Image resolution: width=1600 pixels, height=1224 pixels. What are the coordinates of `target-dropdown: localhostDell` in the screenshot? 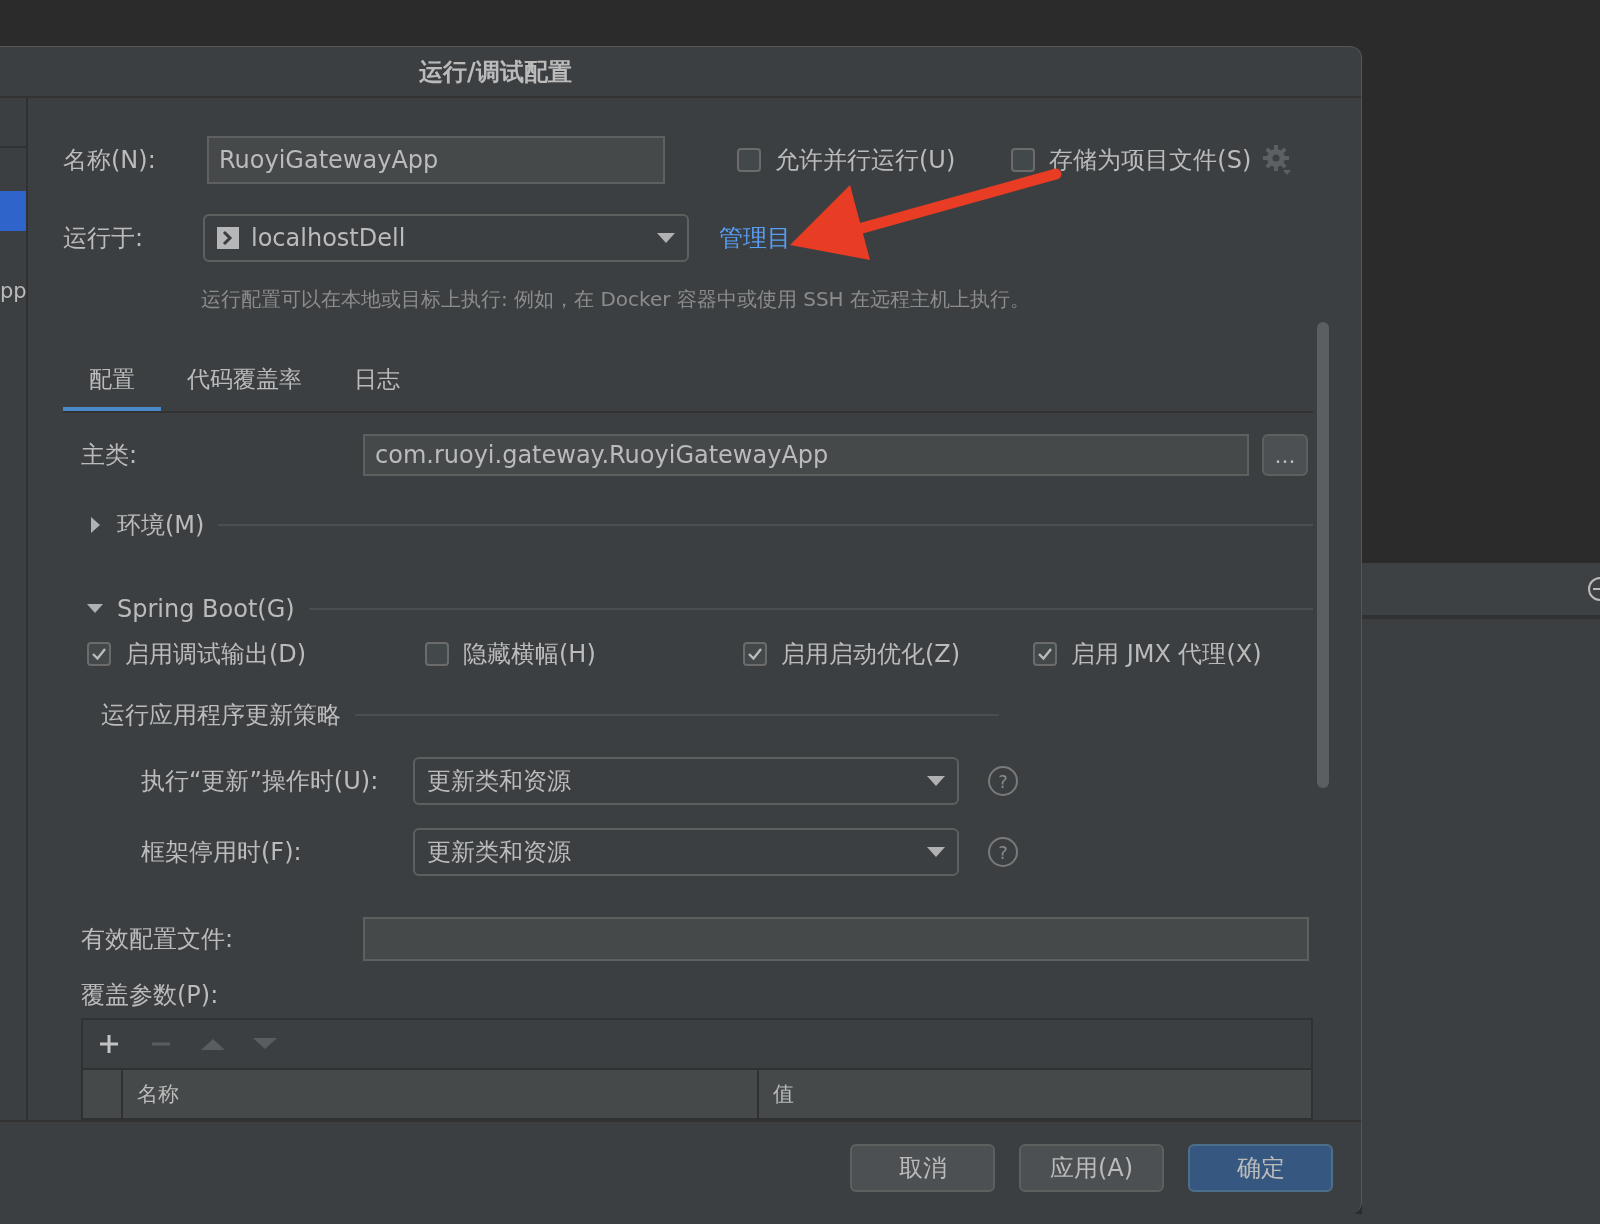 It's located at (446, 238).